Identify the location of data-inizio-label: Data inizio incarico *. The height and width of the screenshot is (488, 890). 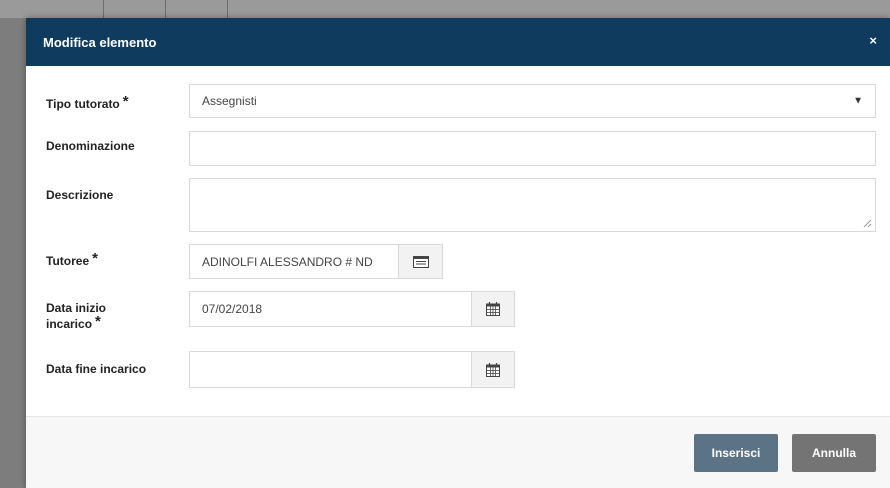
(76, 316).